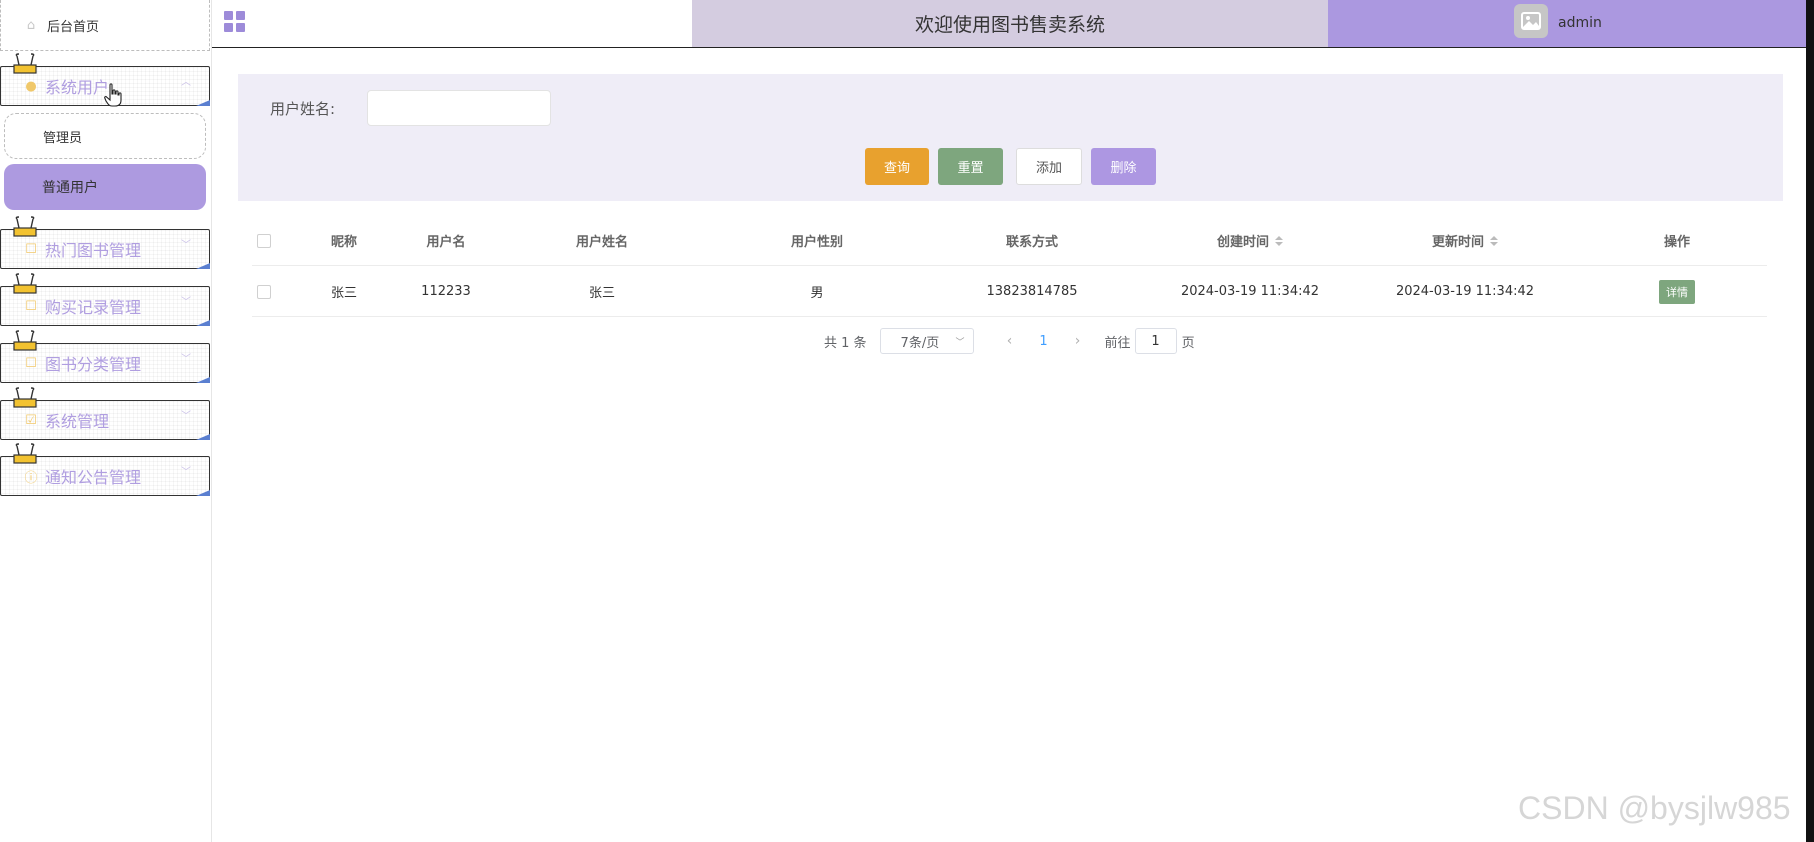 The width and height of the screenshot is (1814, 842). I want to click on page-size-value: 7条/页, so click(920, 343).